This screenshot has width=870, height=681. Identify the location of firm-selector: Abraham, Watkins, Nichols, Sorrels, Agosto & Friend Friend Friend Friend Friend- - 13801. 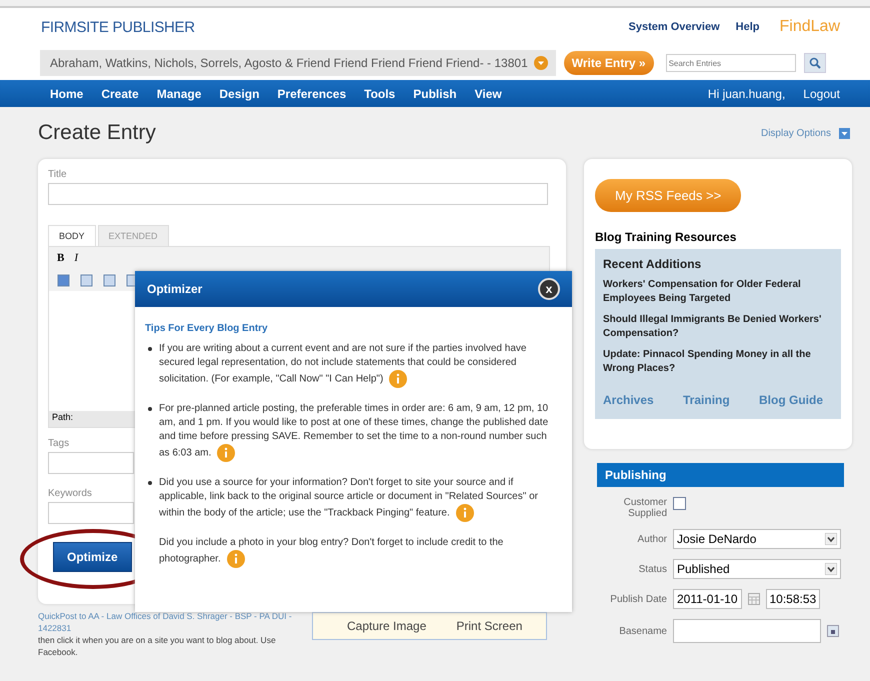
(298, 63).